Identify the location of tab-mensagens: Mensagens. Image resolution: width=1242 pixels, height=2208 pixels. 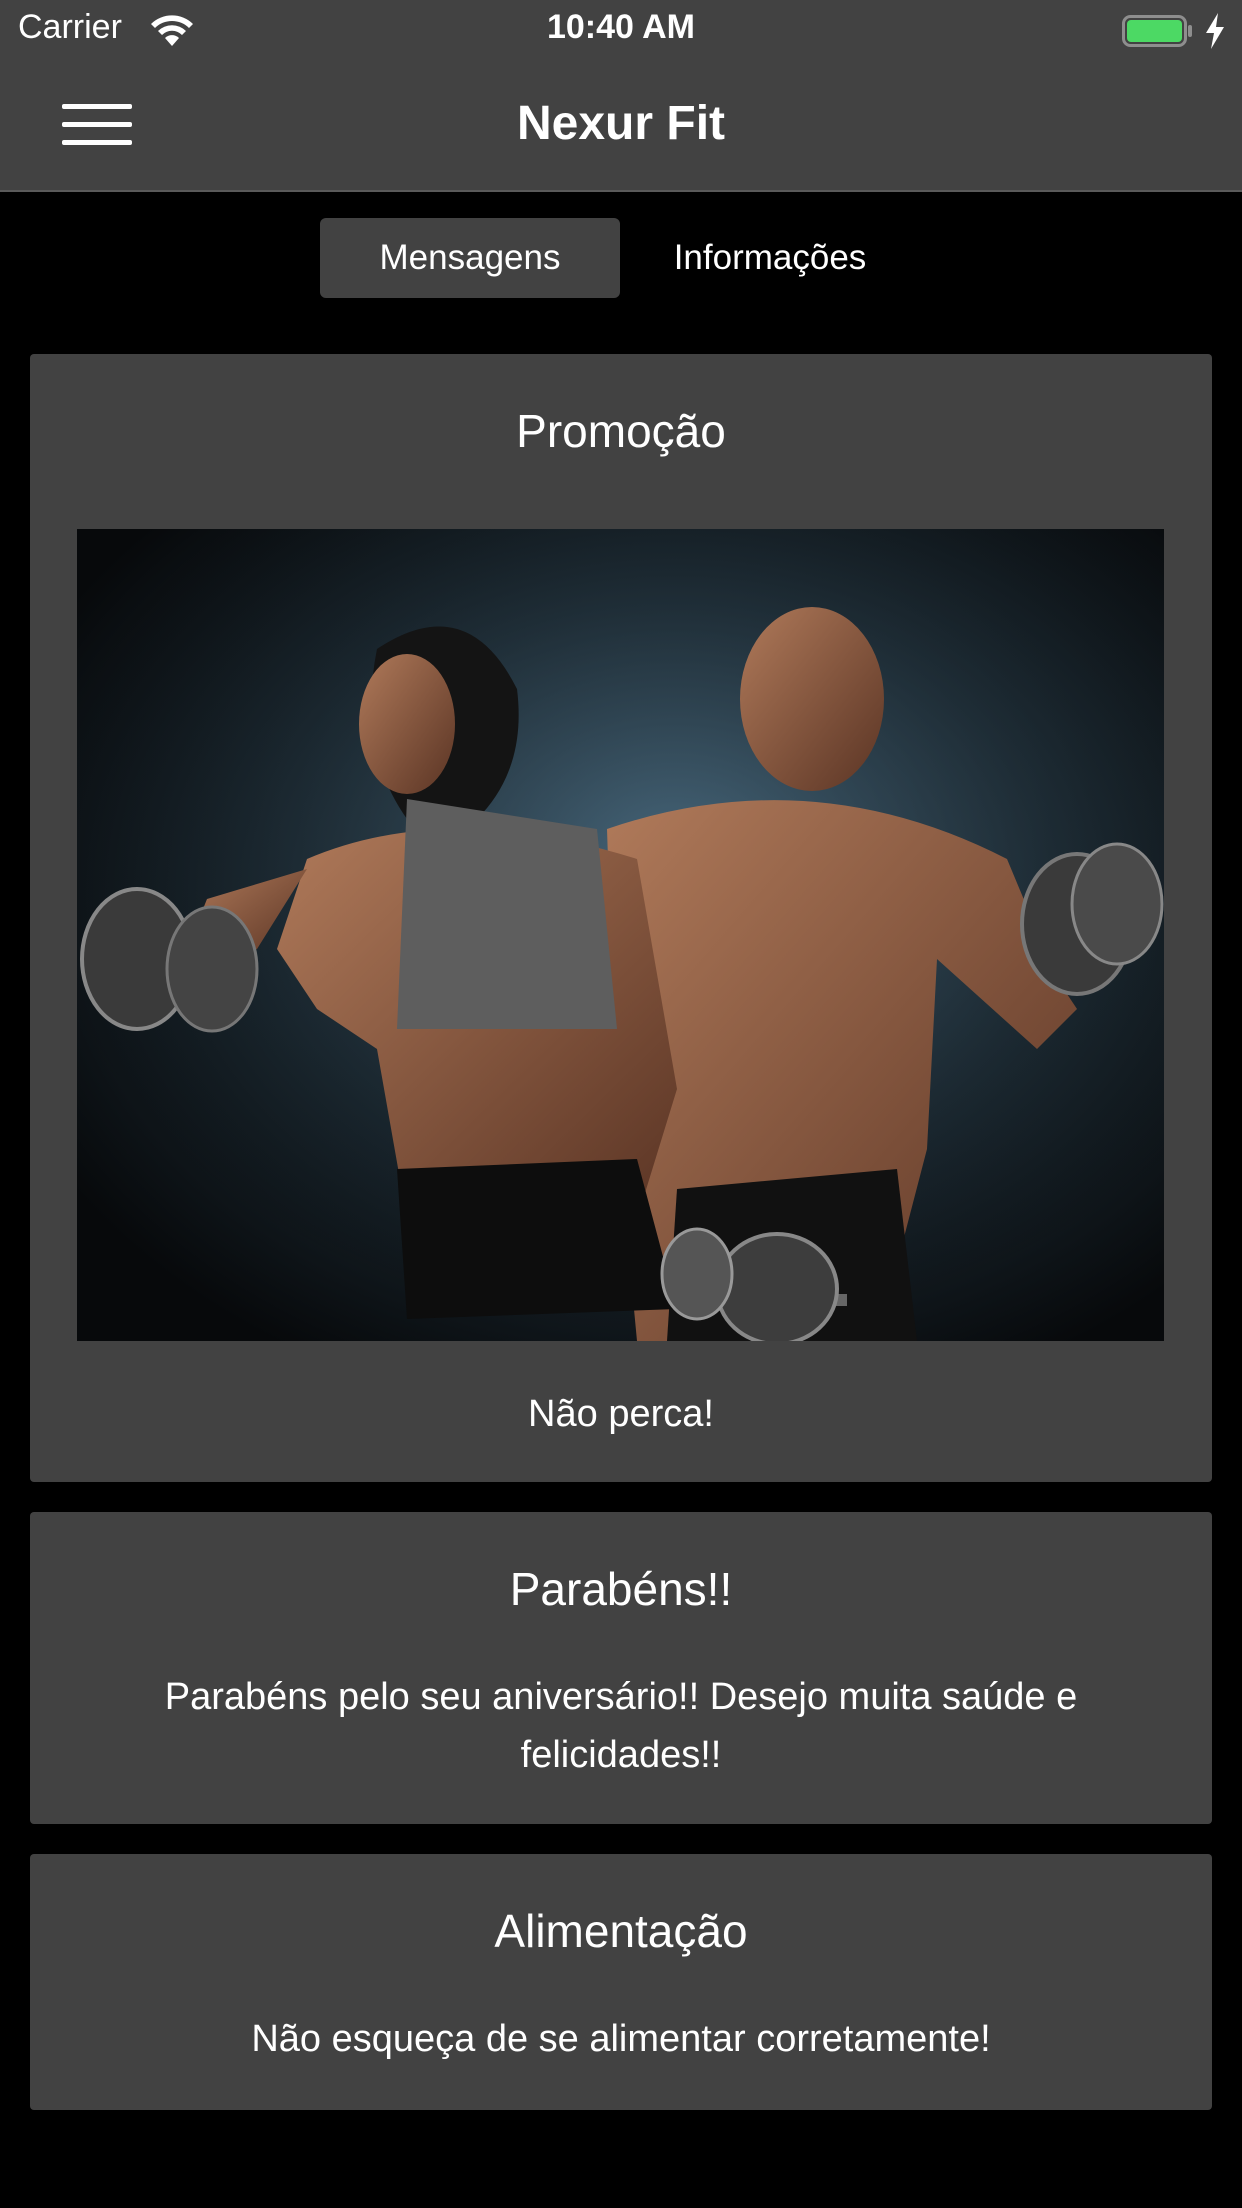
(470, 258).